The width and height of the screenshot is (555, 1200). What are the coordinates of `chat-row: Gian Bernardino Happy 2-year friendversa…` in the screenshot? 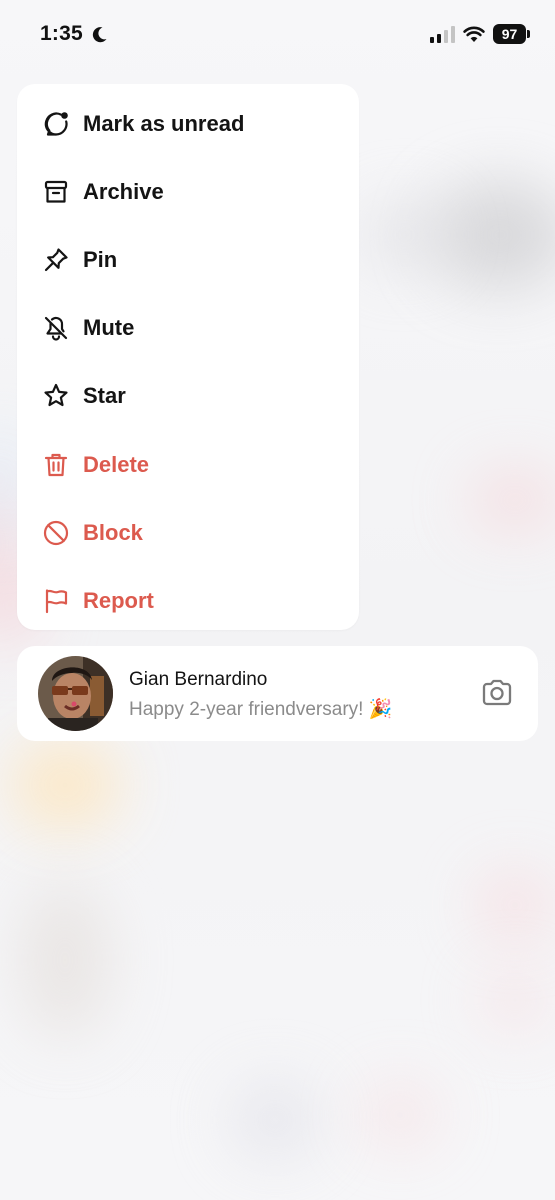 It's located at (277, 693).